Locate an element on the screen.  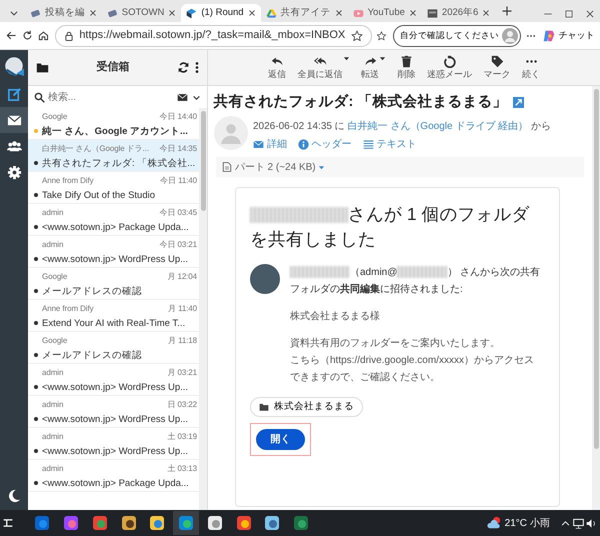
chevron-up-icon is located at coordinates (565, 523).